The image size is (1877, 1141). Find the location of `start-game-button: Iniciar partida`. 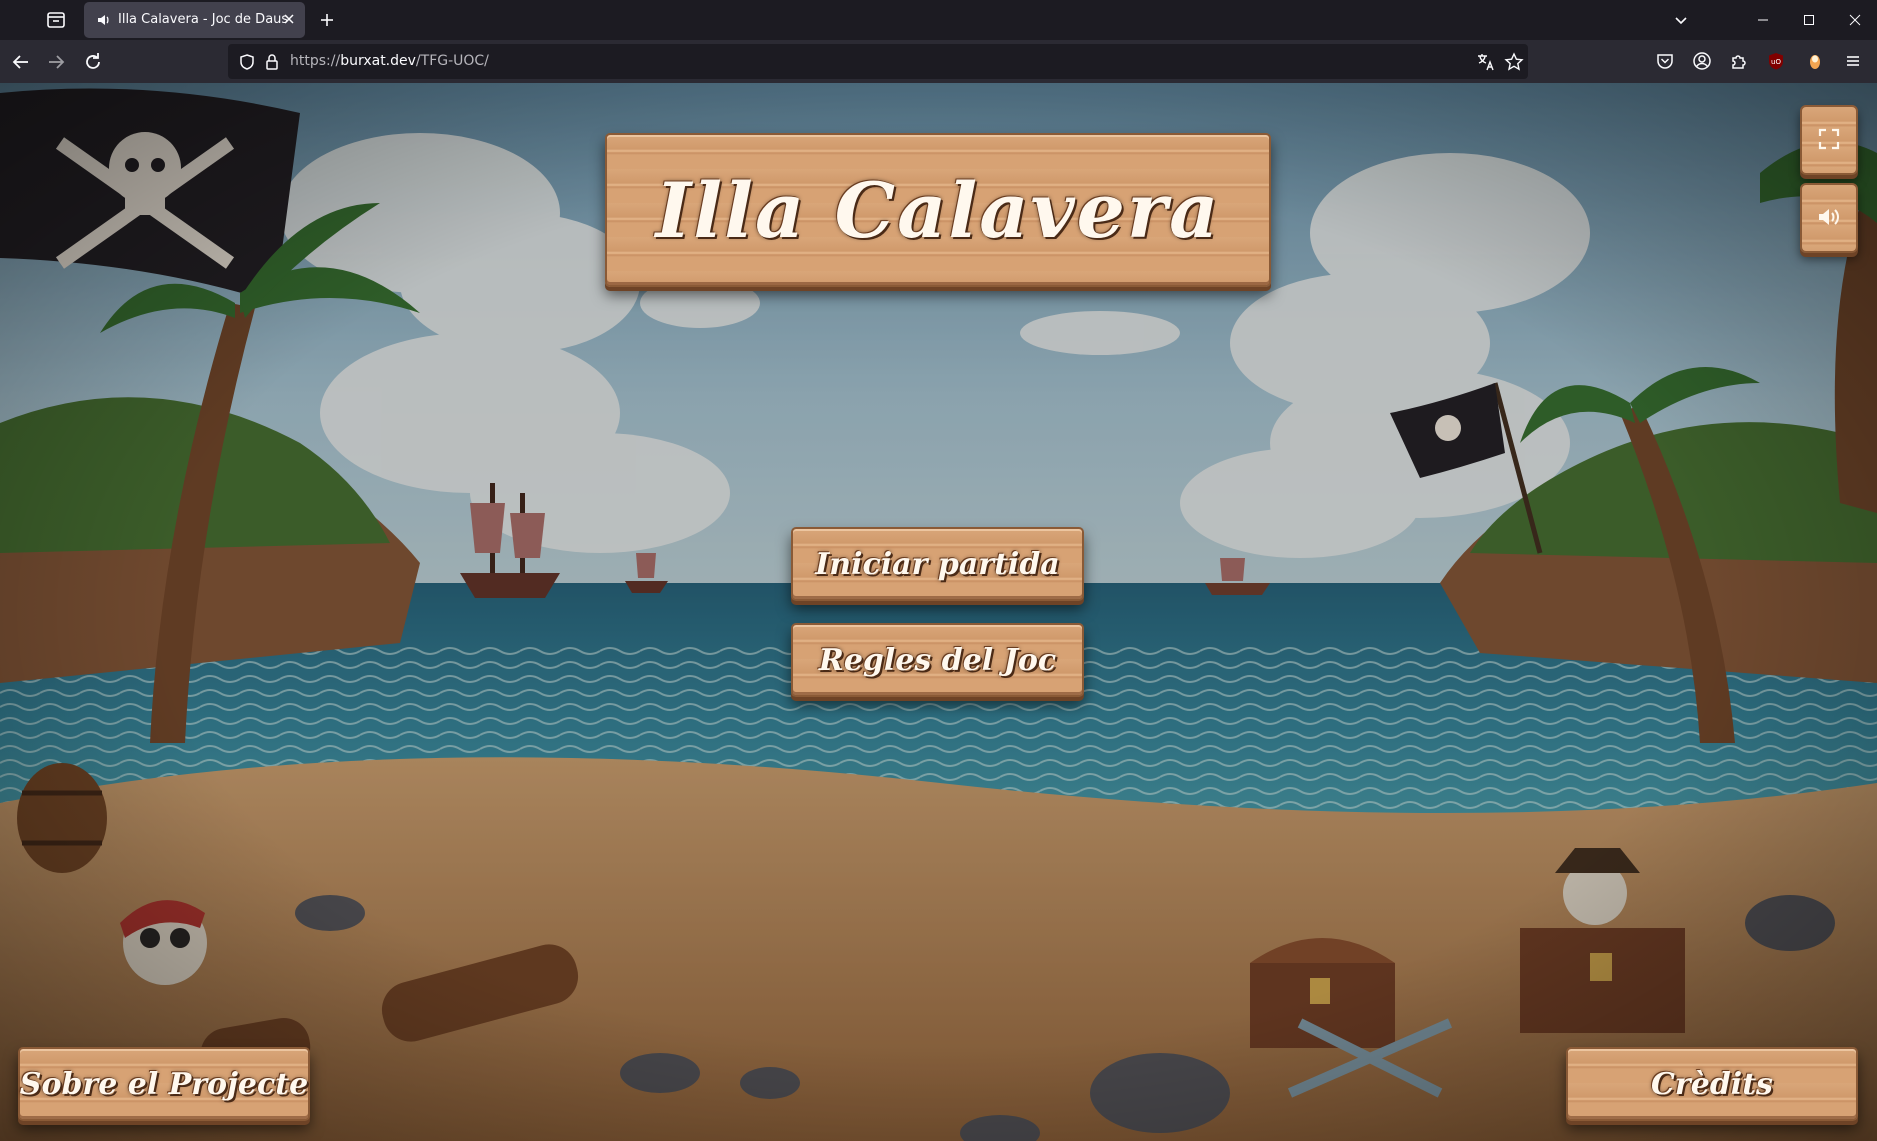

start-game-button: Iniciar partida is located at coordinates (937, 564).